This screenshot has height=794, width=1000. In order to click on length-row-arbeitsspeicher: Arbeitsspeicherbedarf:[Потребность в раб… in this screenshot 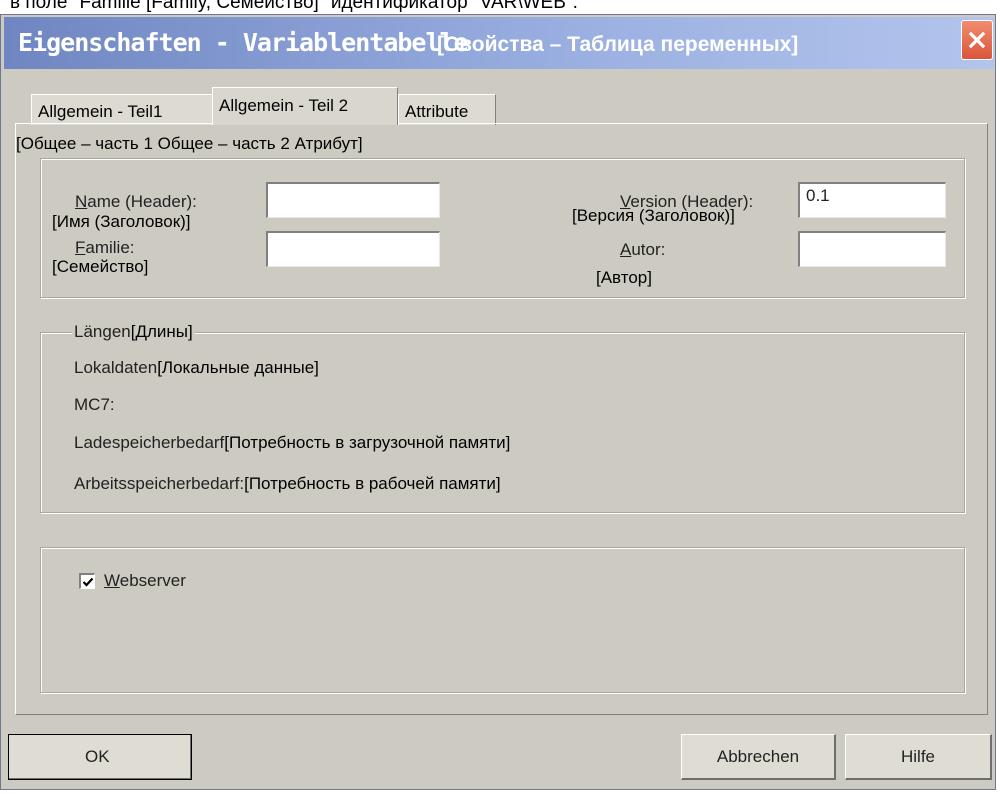, I will do `click(287, 483)`.